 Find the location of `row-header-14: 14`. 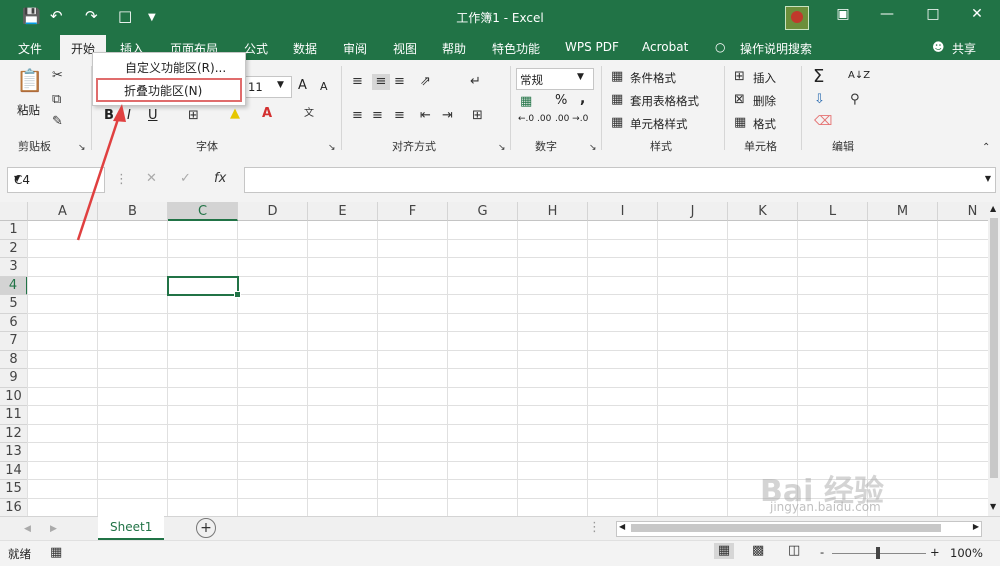

row-header-14: 14 is located at coordinates (14, 470).